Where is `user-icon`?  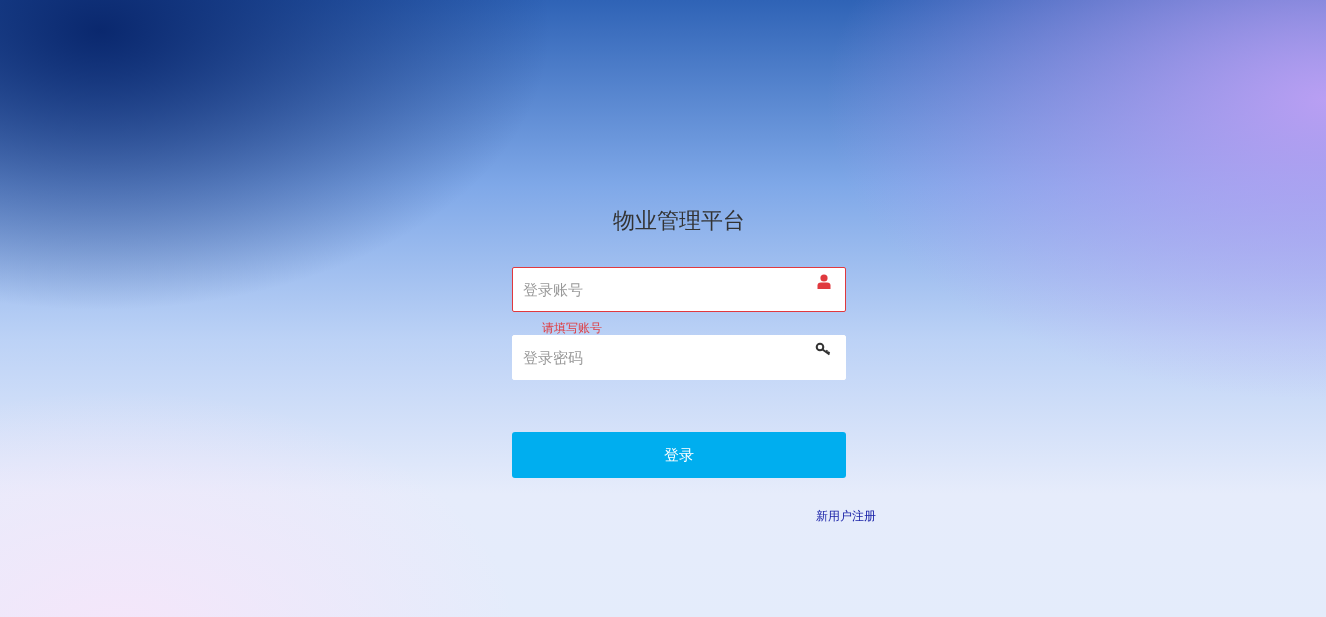
user-icon is located at coordinates (824, 281).